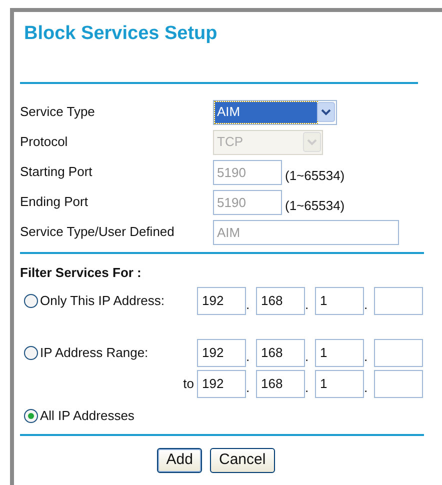 The image size is (442, 485). What do you see at coordinates (44, 142) in the screenshot?
I see `field-label: Protocol` at bounding box center [44, 142].